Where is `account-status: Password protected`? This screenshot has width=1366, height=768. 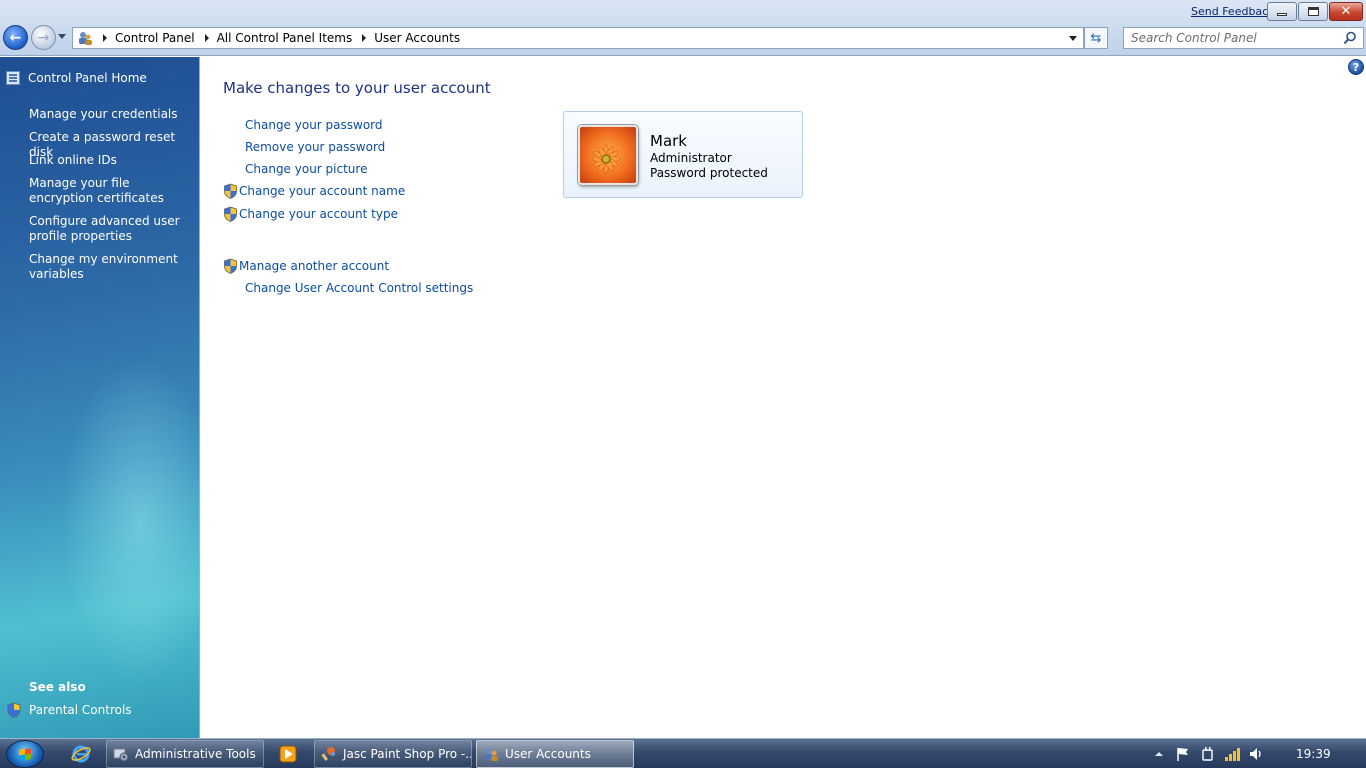 account-status: Password protected is located at coordinates (709, 173).